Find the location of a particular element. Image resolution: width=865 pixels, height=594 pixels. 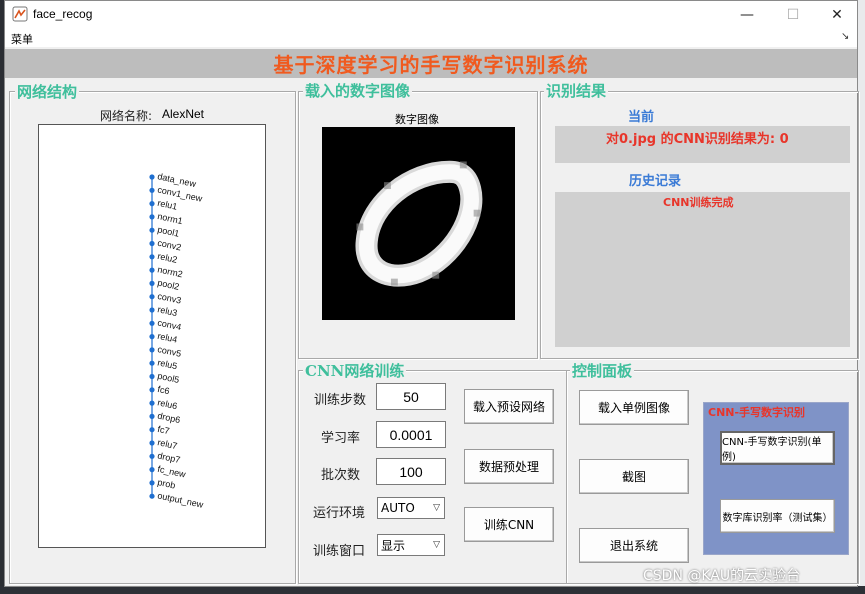

menu-bar is located at coordinates (431, 38).